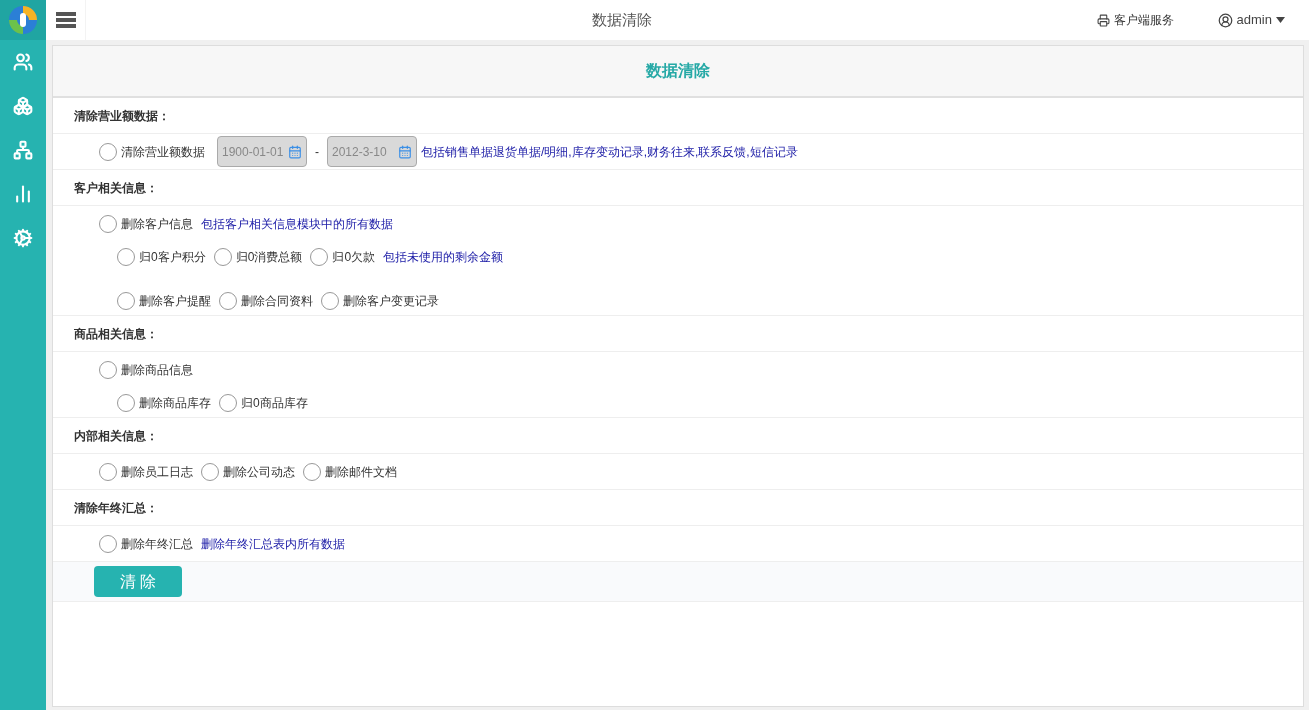  I want to click on section-title: 内部相关信息：, so click(116, 436).